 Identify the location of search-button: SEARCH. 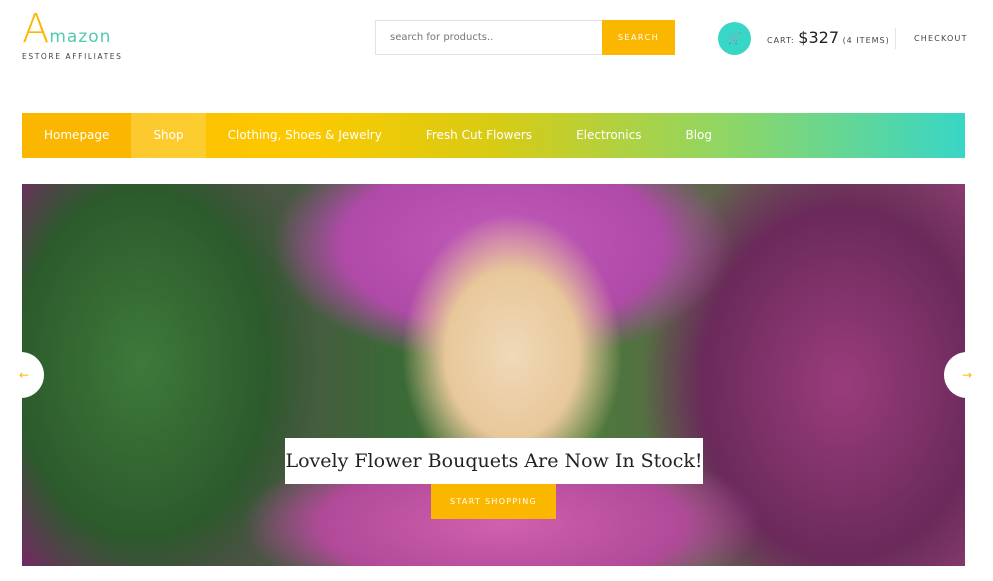
(638, 37).